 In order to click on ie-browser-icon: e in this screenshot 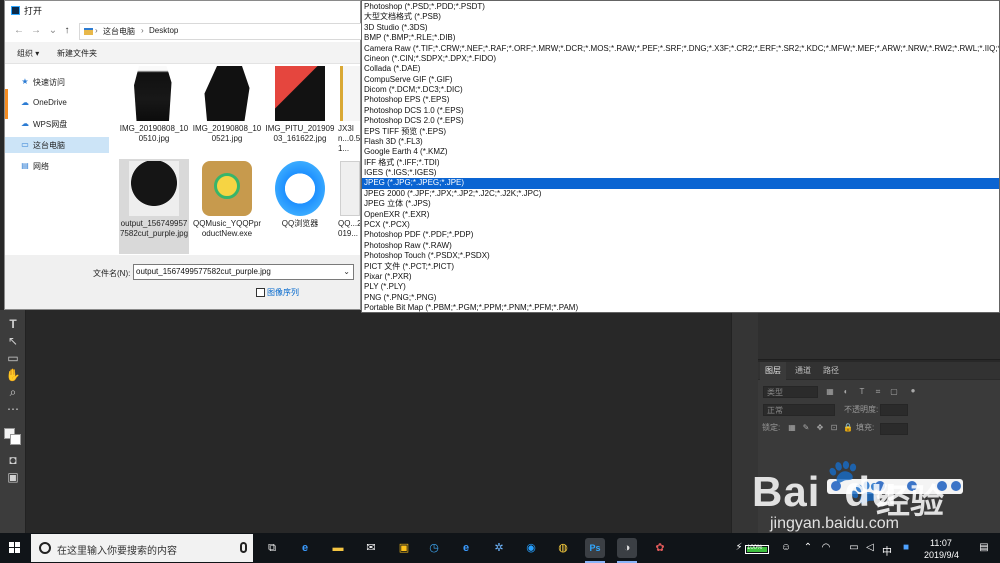, I will do `click(466, 548)`.